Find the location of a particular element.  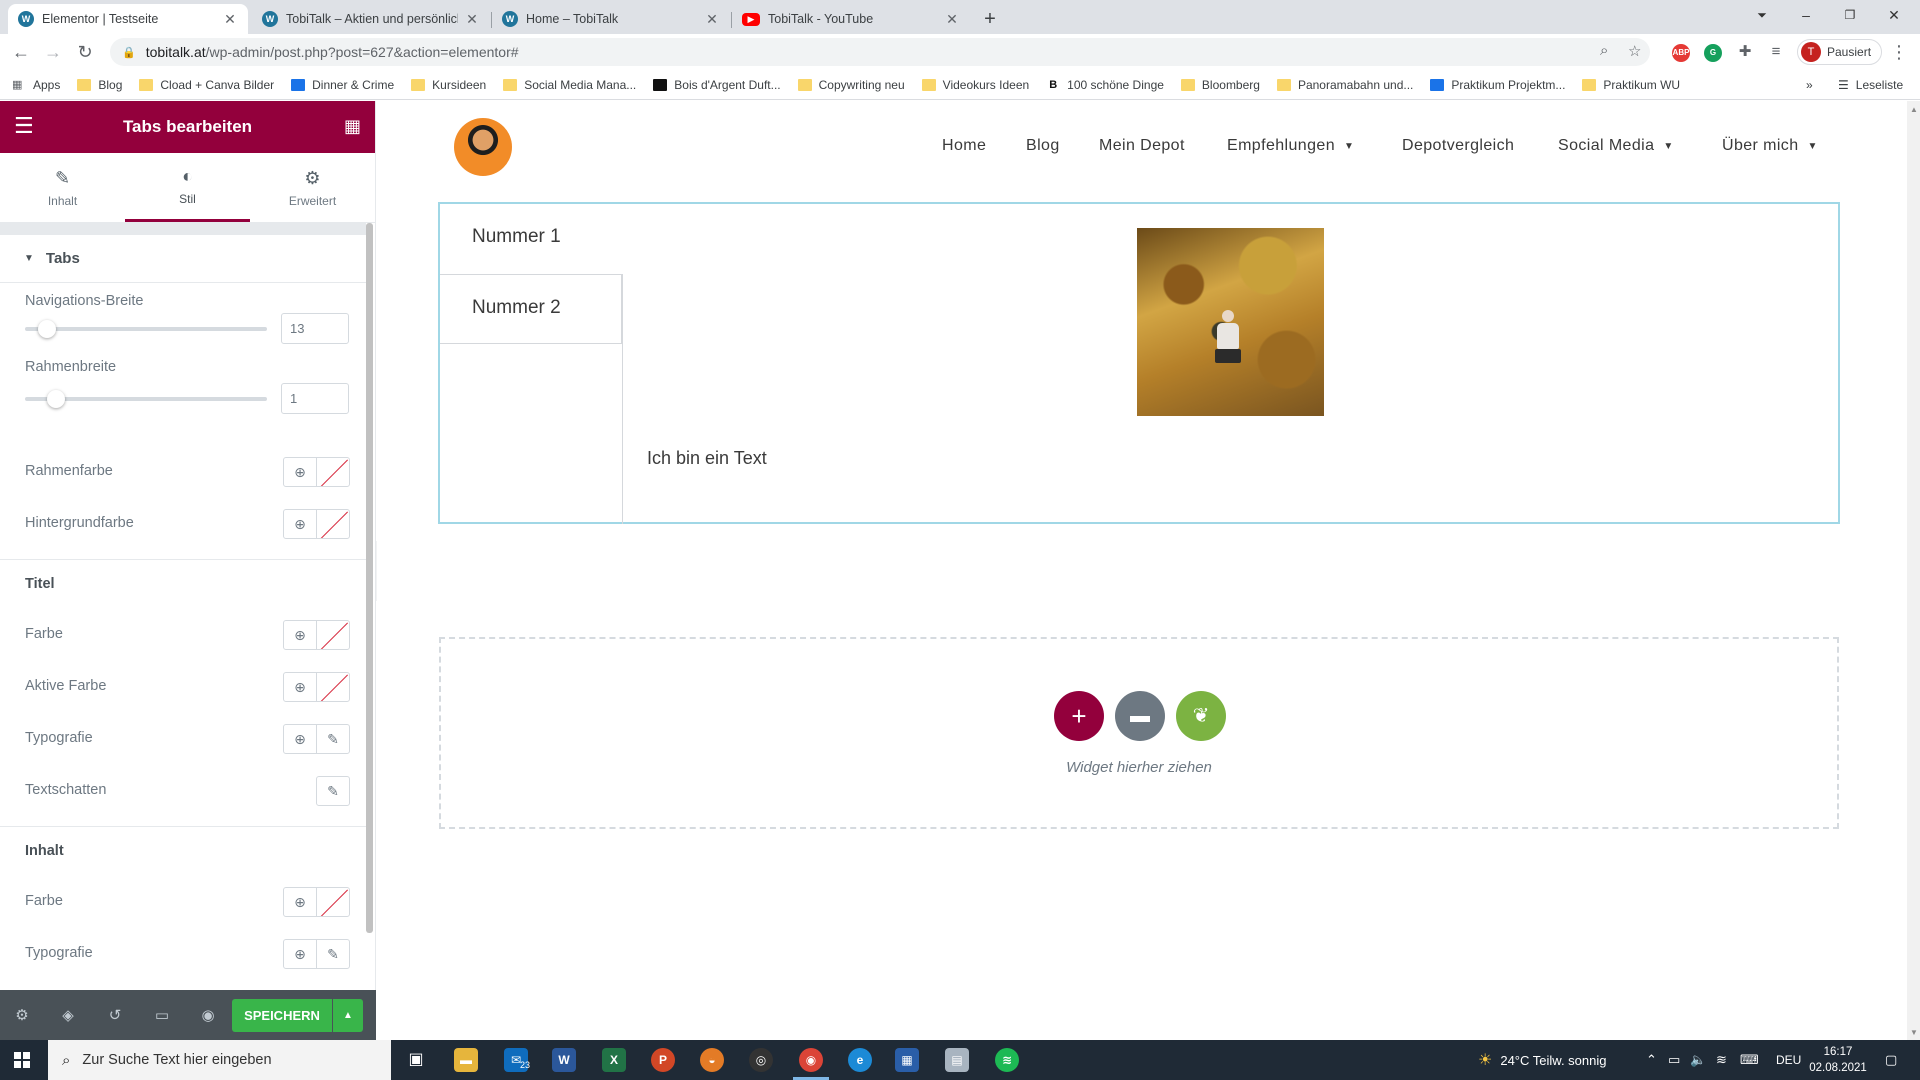

bookmark-100-dinge: B 100 schöne Dinge is located at coordinates (1105, 85).